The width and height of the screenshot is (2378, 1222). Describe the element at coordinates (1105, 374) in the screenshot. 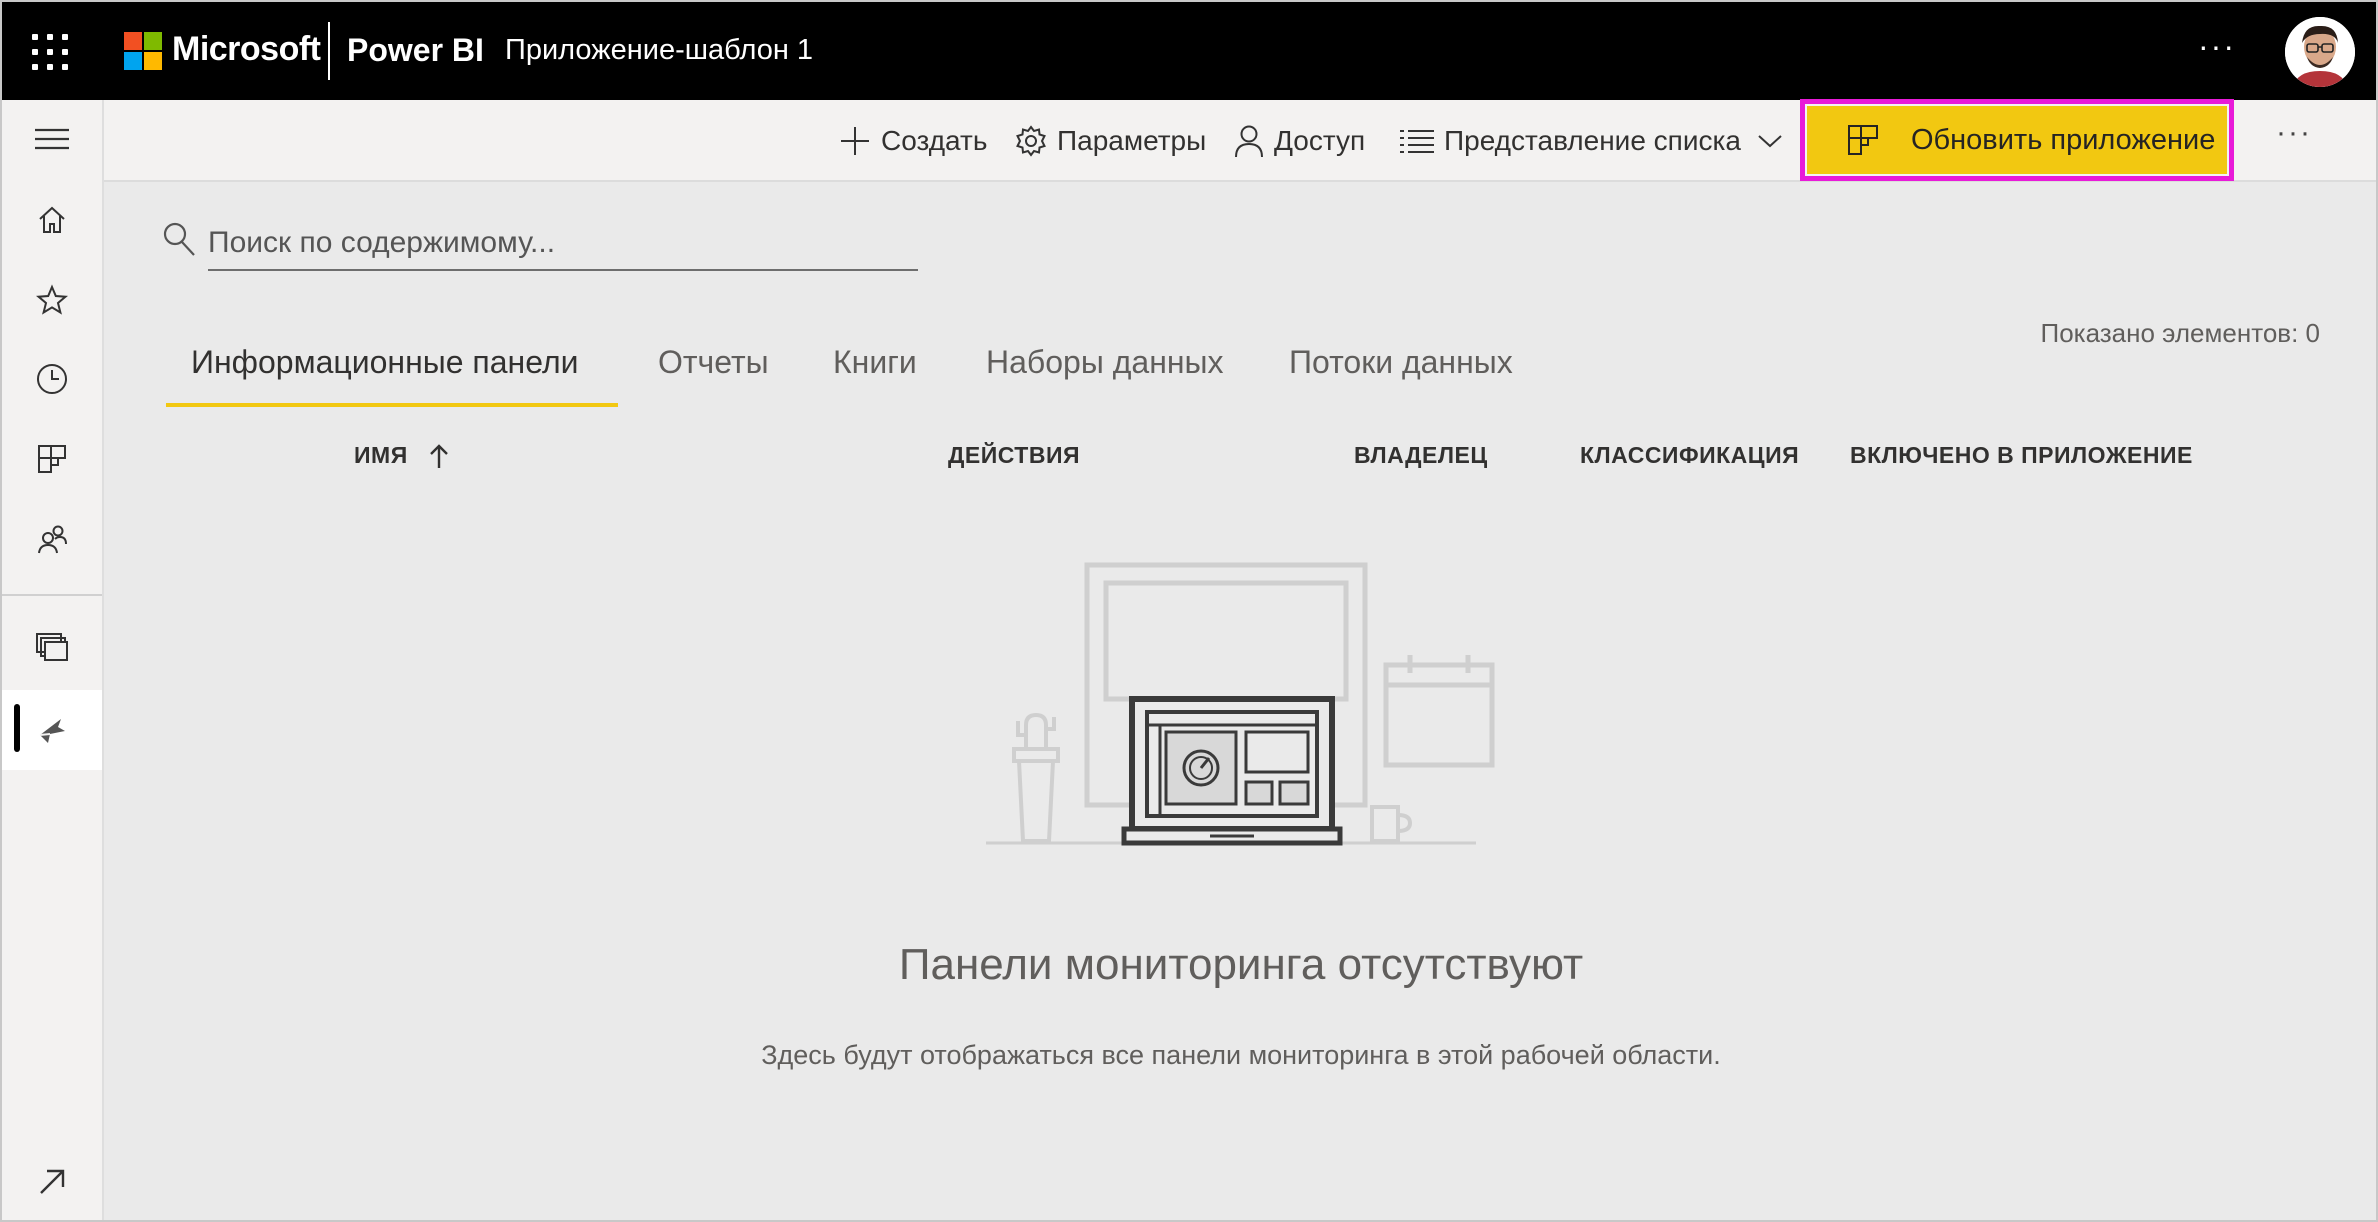

I see `tab-datasets: Наборы данных` at that location.